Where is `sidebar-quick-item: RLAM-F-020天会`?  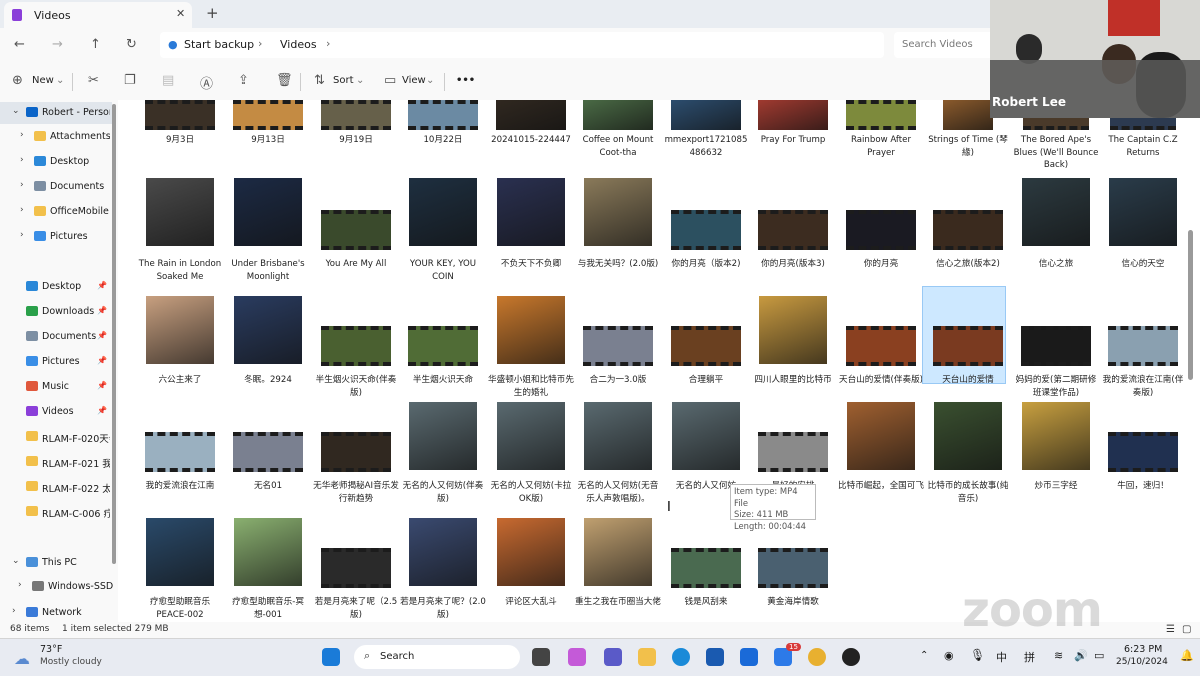 sidebar-quick-item: RLAM-F-020天会 is located at coordinates (56, 437).